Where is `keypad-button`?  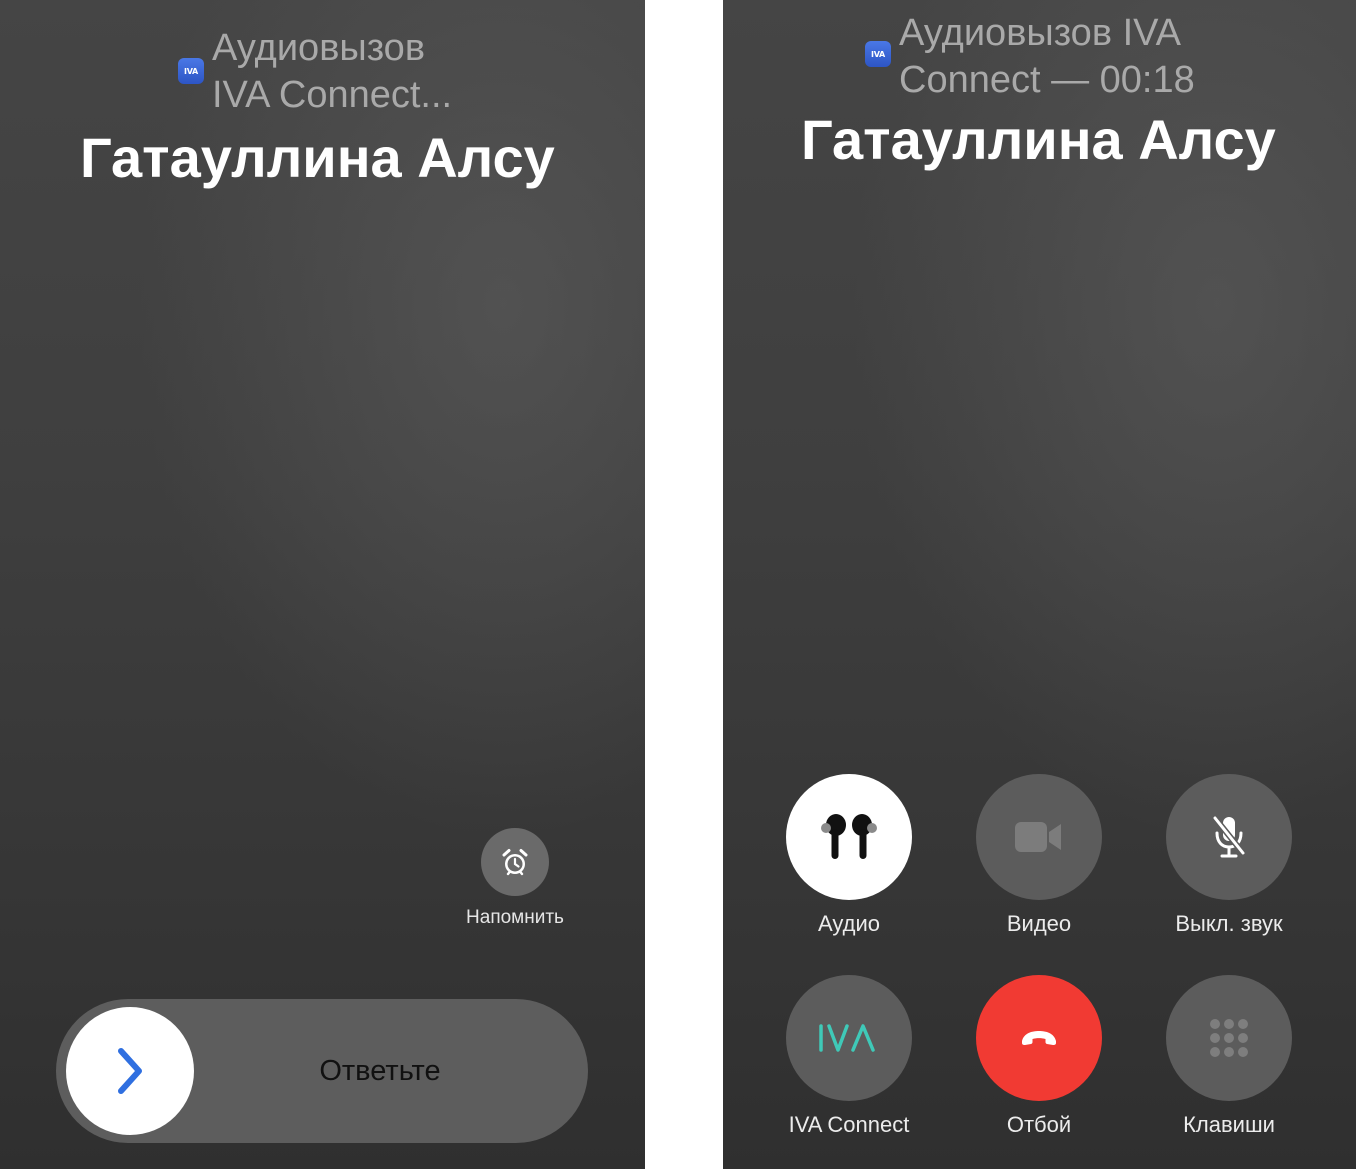
keypad-button is located at coordinates (1229, 1038).